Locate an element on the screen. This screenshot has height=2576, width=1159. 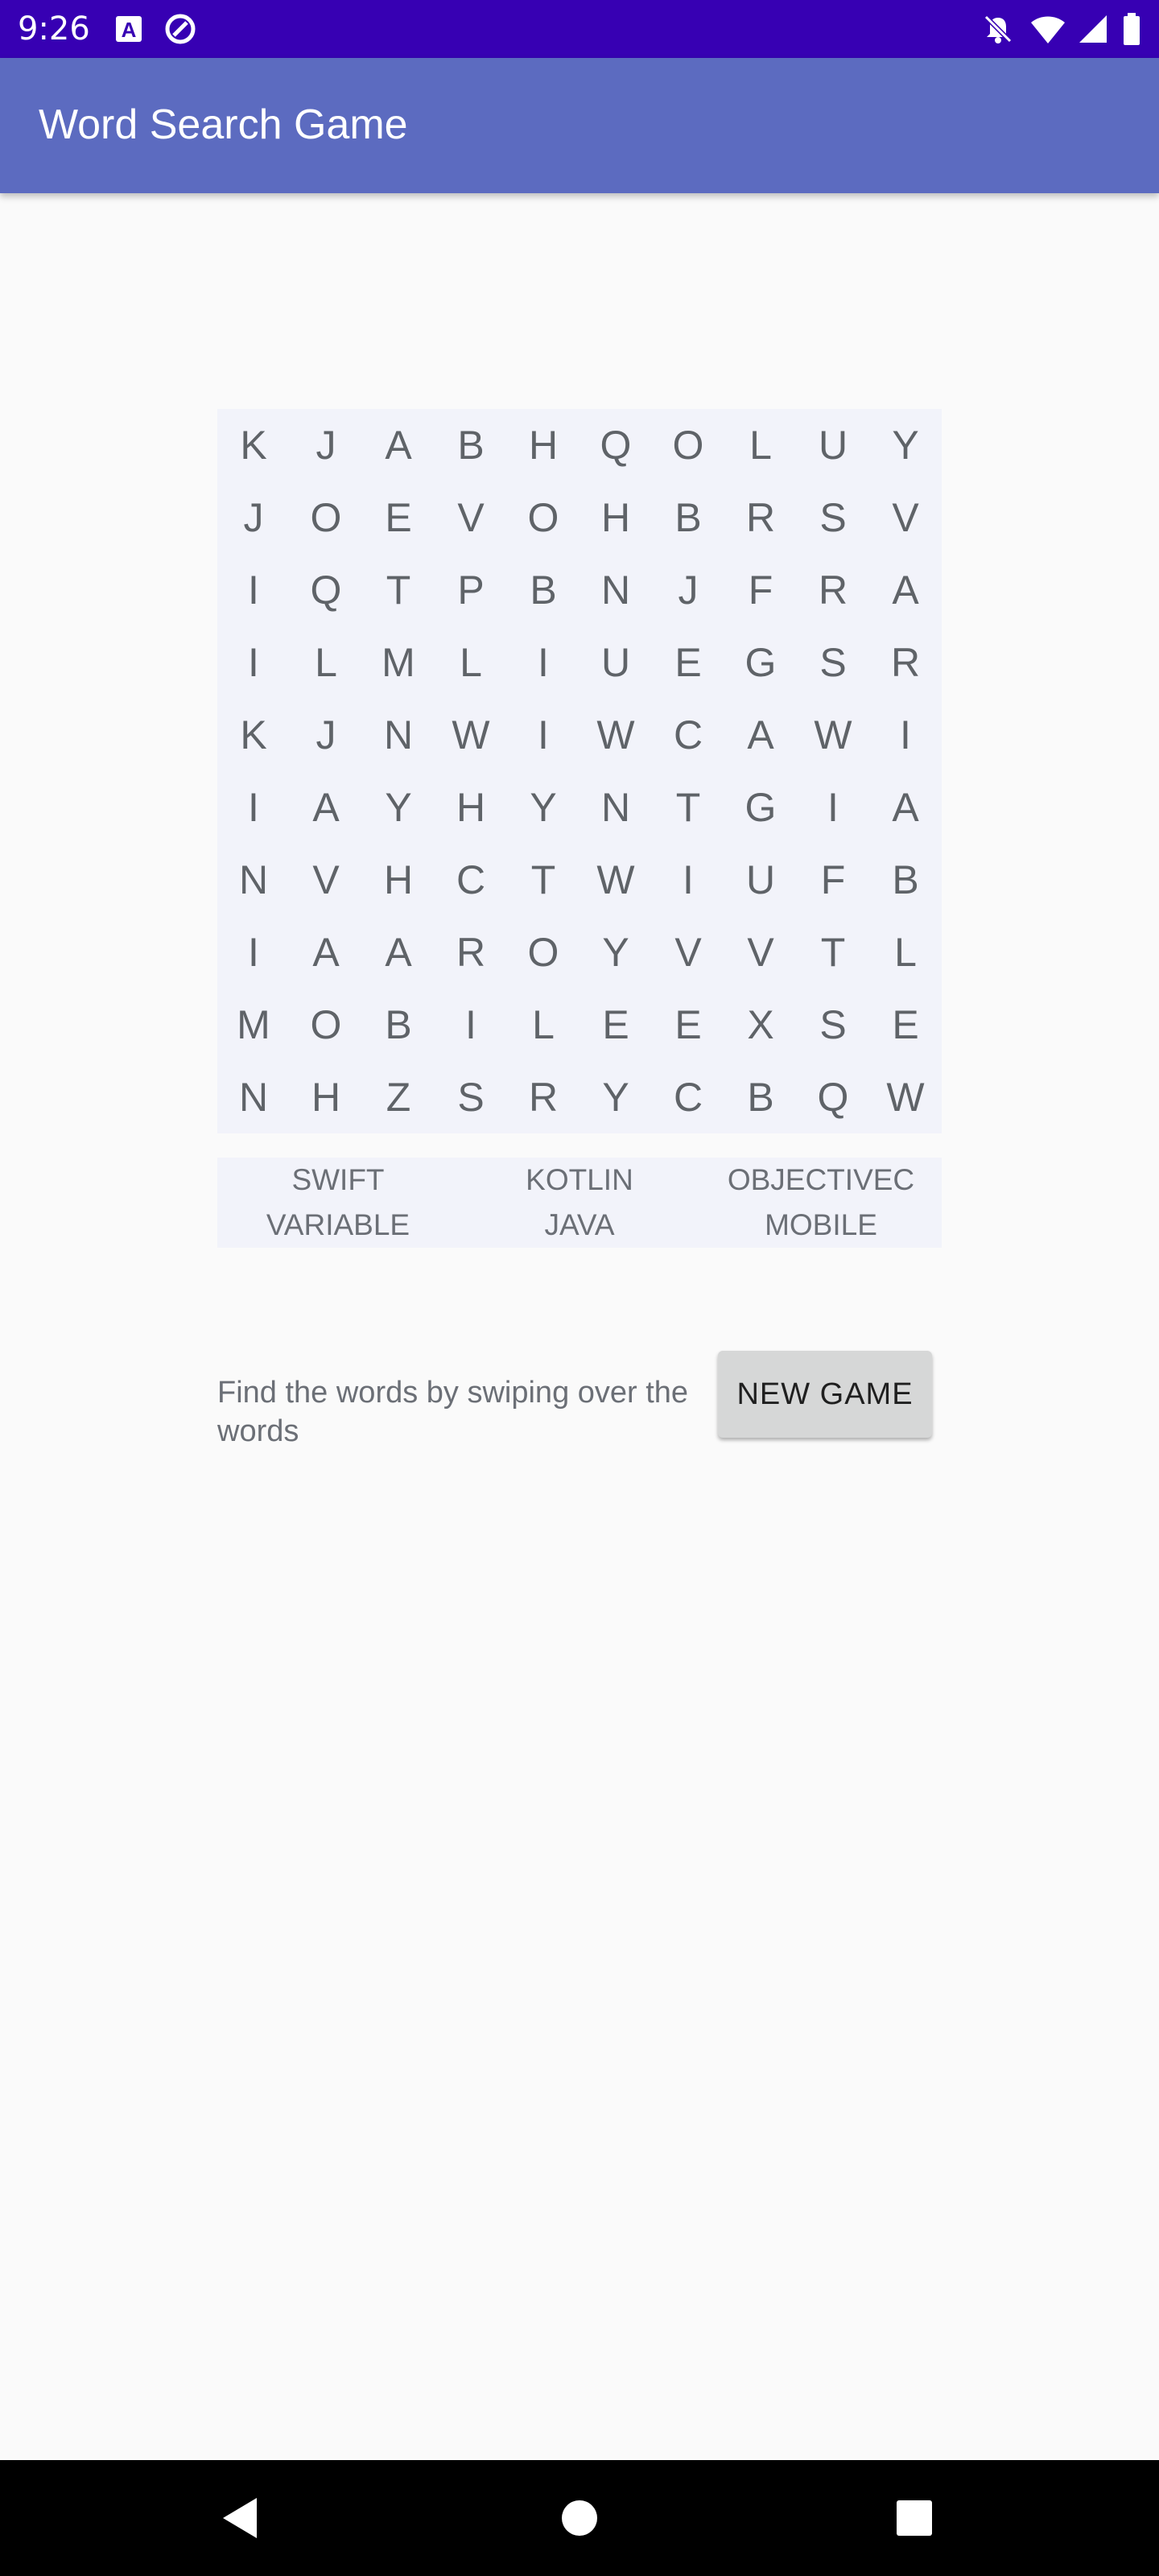
back-icon is located at coordinates (240, 2518).